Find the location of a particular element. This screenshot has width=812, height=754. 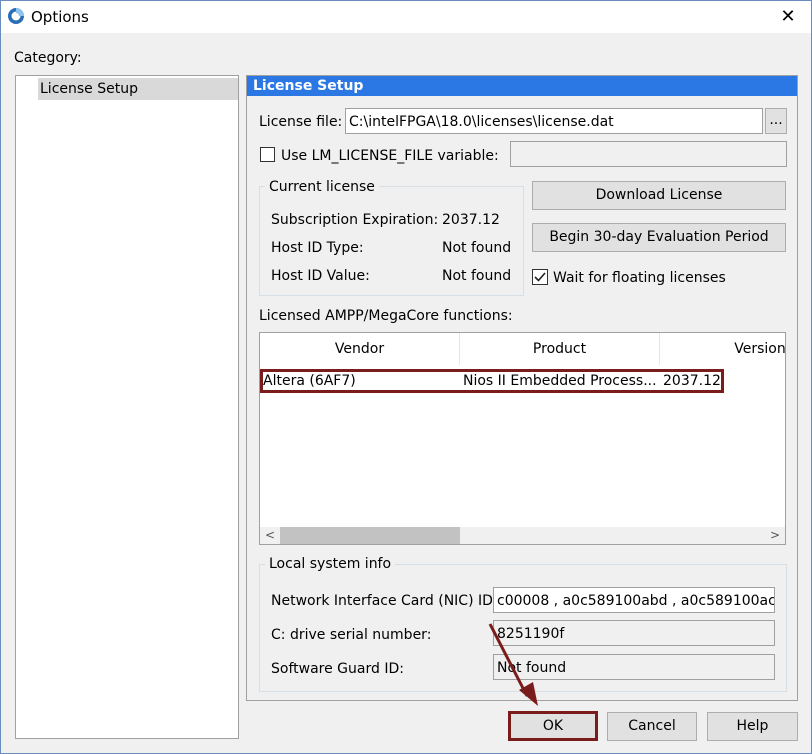

scroll-thumb is located at coordinates (370, 535).